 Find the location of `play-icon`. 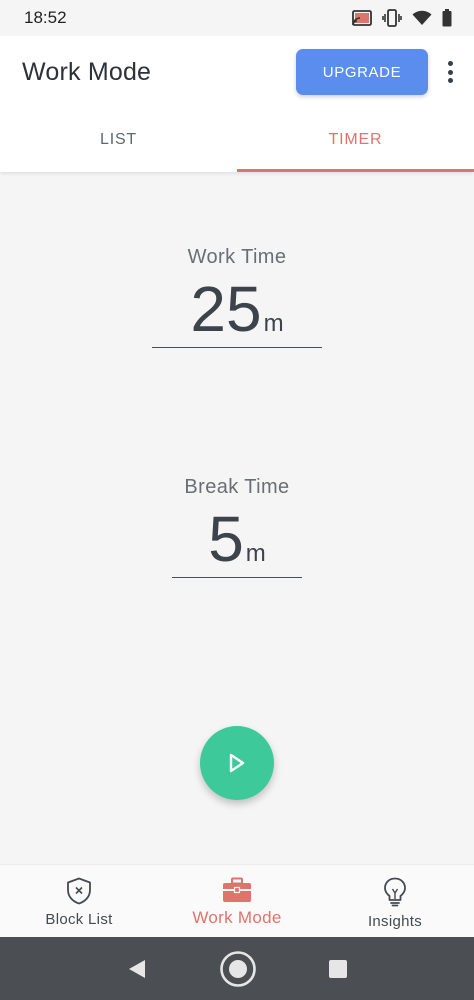

play-icon is located at coordinates (237, 763).